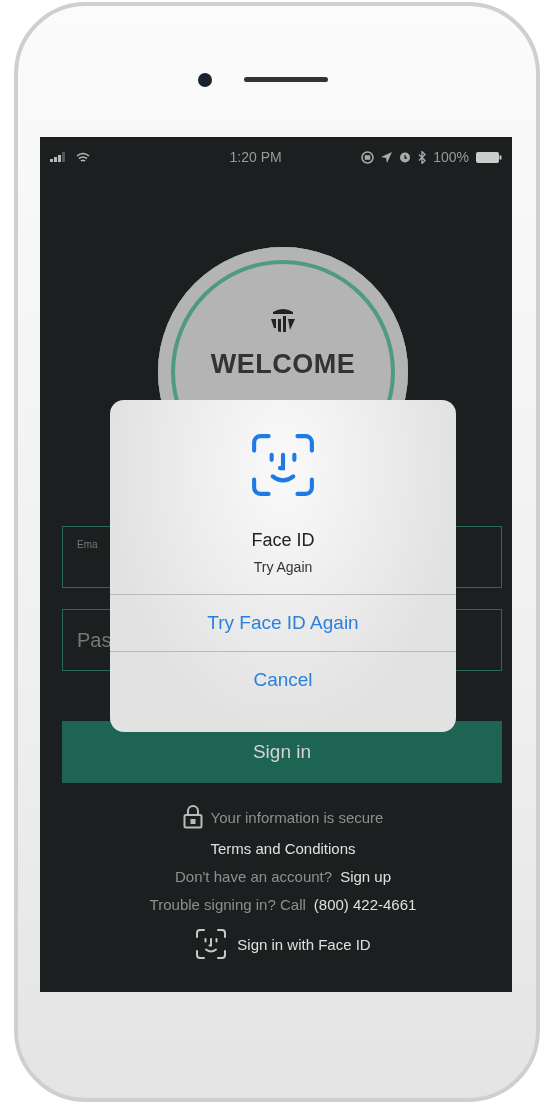  What do you see at coordinates (368, 157) in the screenshot?
I see `orientation-lock-icon` at bounding box center [368, 157].